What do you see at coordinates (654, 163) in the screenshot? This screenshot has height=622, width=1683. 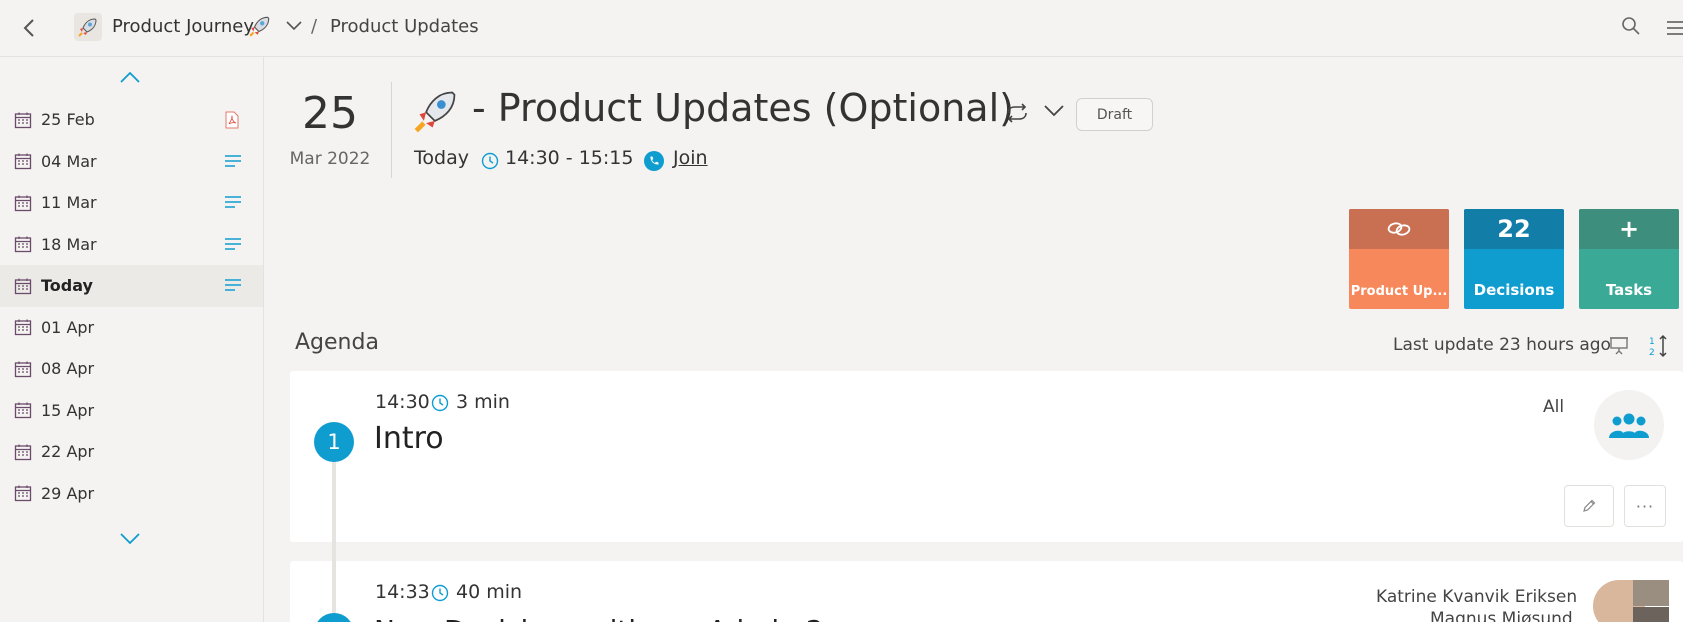 I see `phone-icon` at bounding box center [654, 163].